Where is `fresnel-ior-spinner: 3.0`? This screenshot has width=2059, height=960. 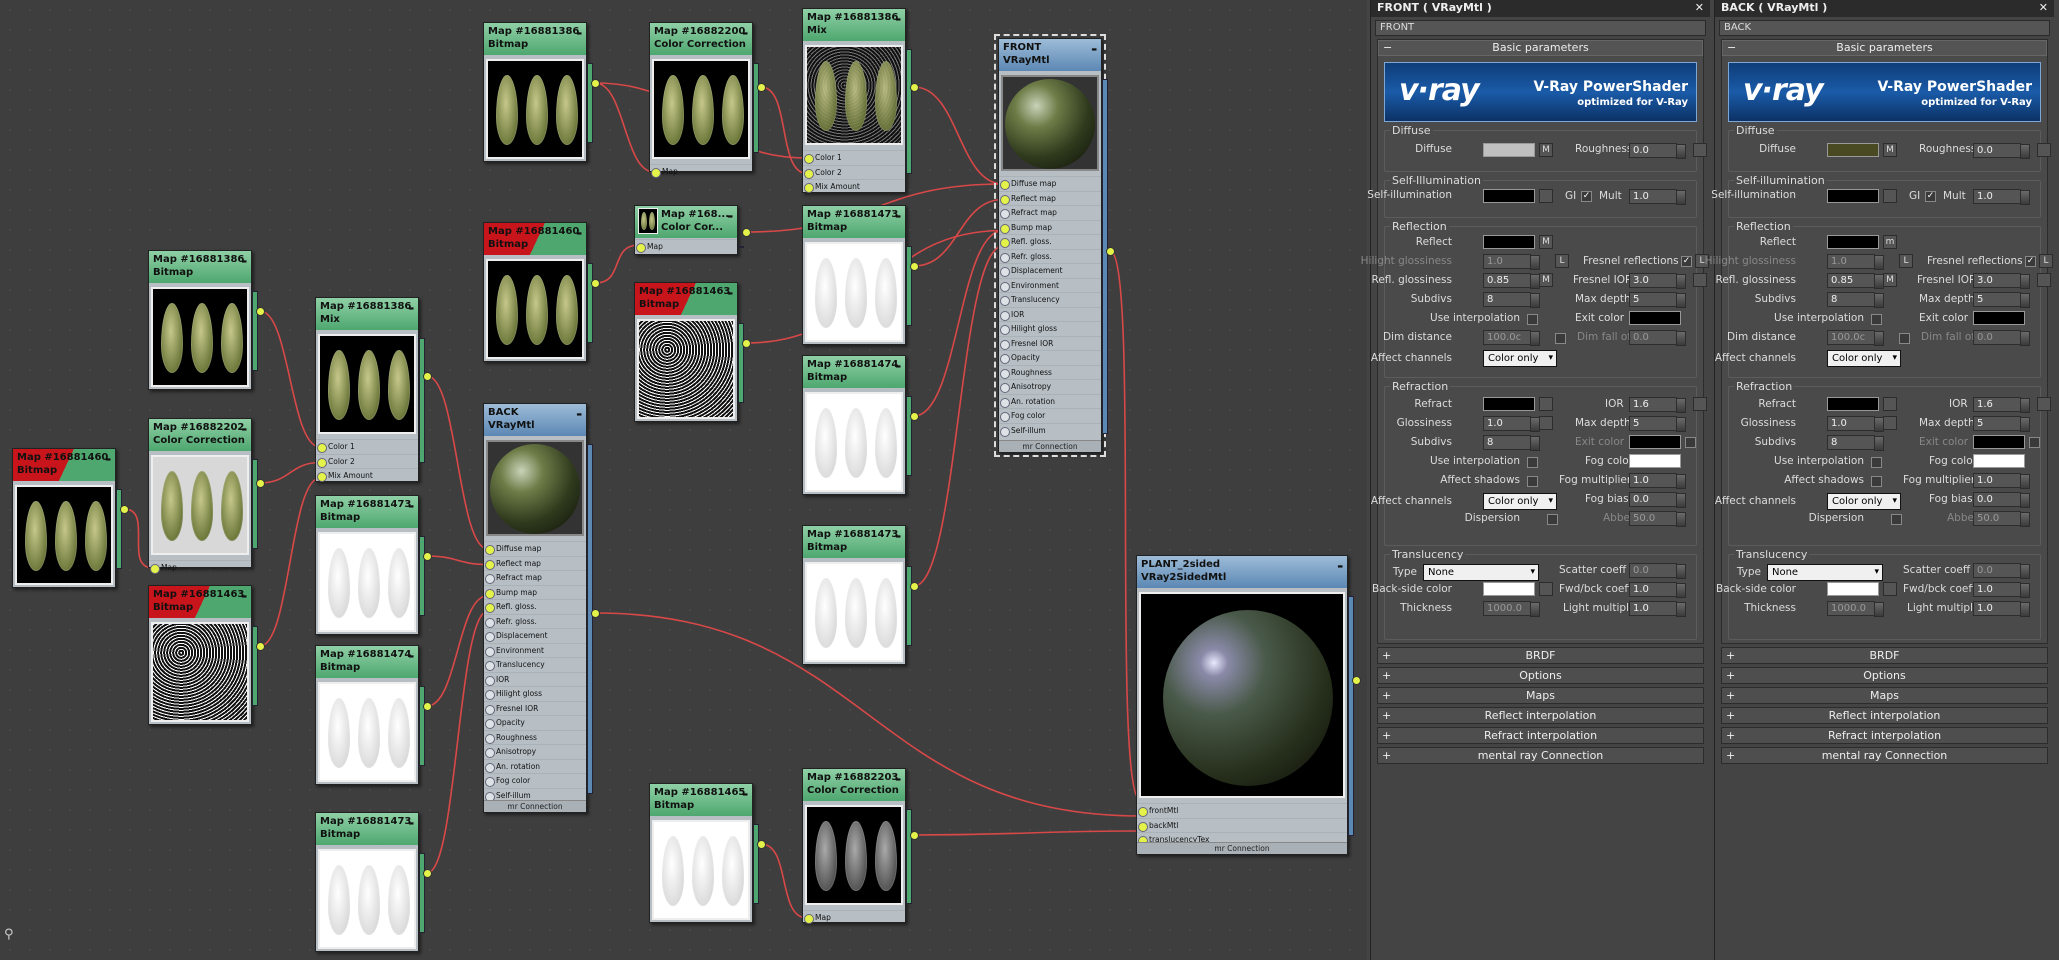 fresnel-ior-spinner: 3.0 is located at coordinates (2001, 281).